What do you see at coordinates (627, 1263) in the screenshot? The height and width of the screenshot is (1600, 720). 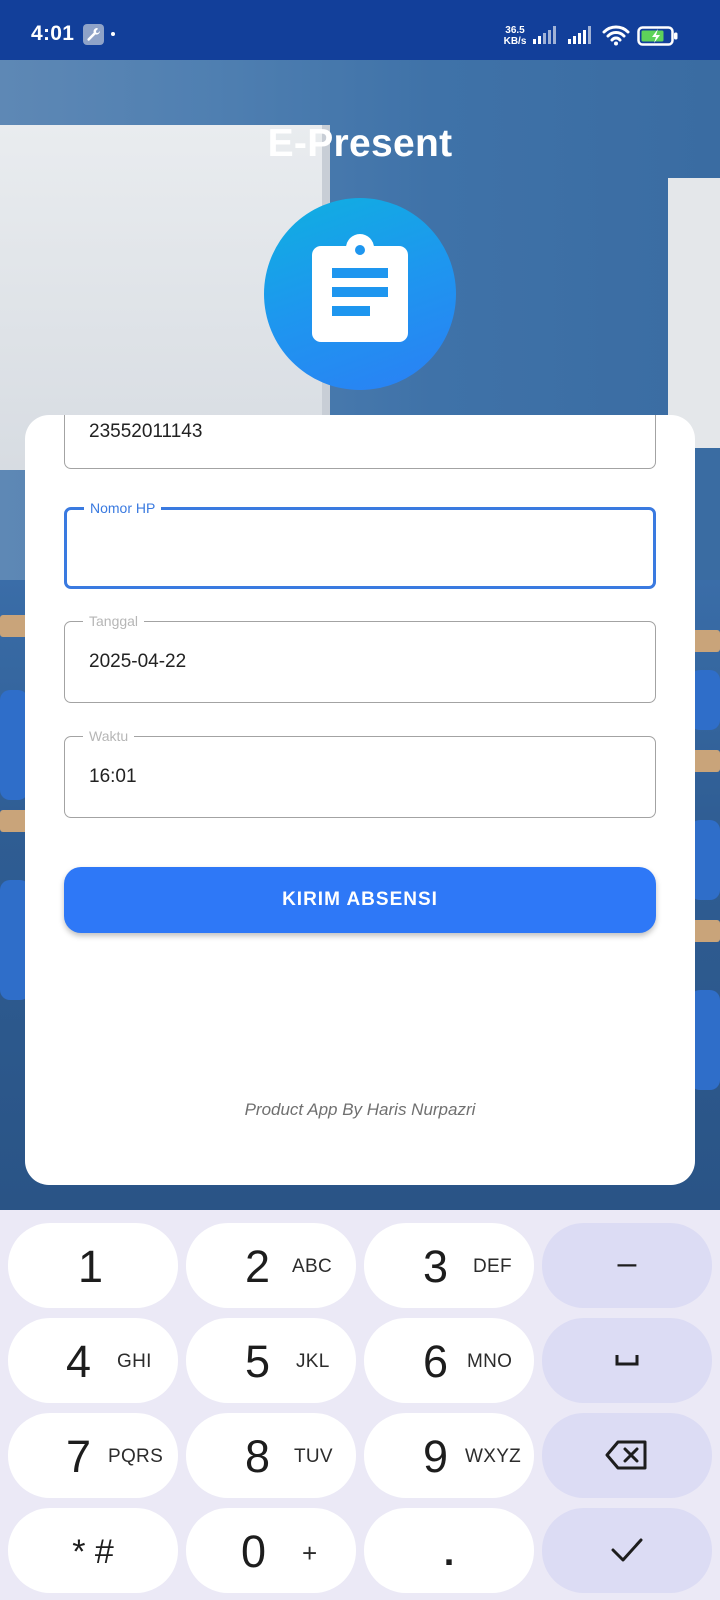 I see `minus-icon: –` at bounding box center [627, 1263].